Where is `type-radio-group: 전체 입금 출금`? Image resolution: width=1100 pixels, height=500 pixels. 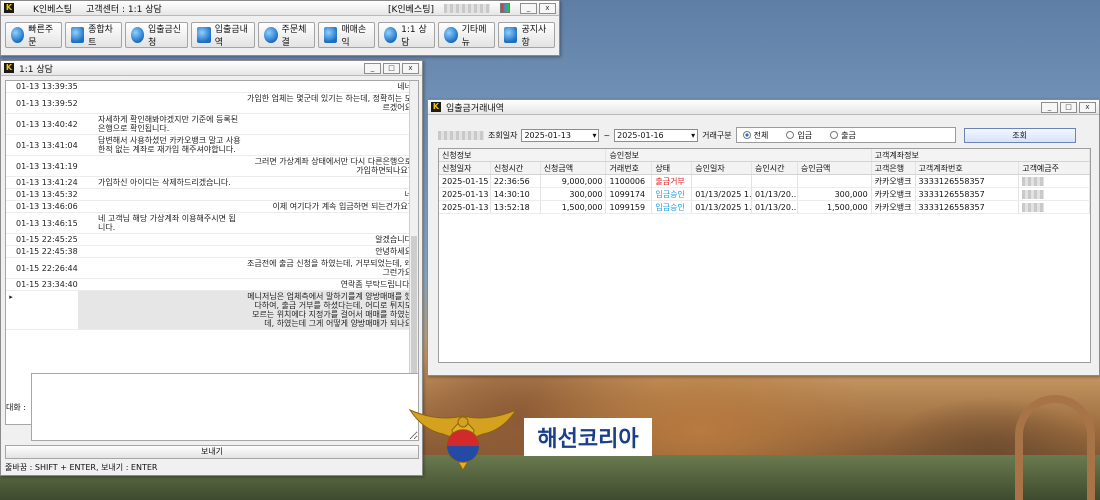 type-radio-group: 전체 입금 출금 is located at coordinates (845, 135).